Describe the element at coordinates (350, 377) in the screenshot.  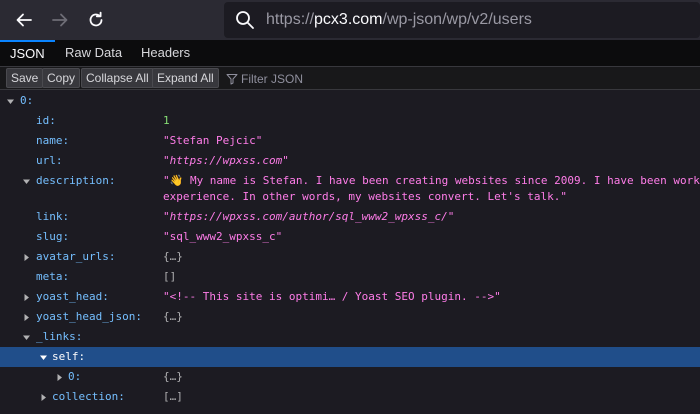
I see `tree-row-self-0: 0: {…}` at that location.